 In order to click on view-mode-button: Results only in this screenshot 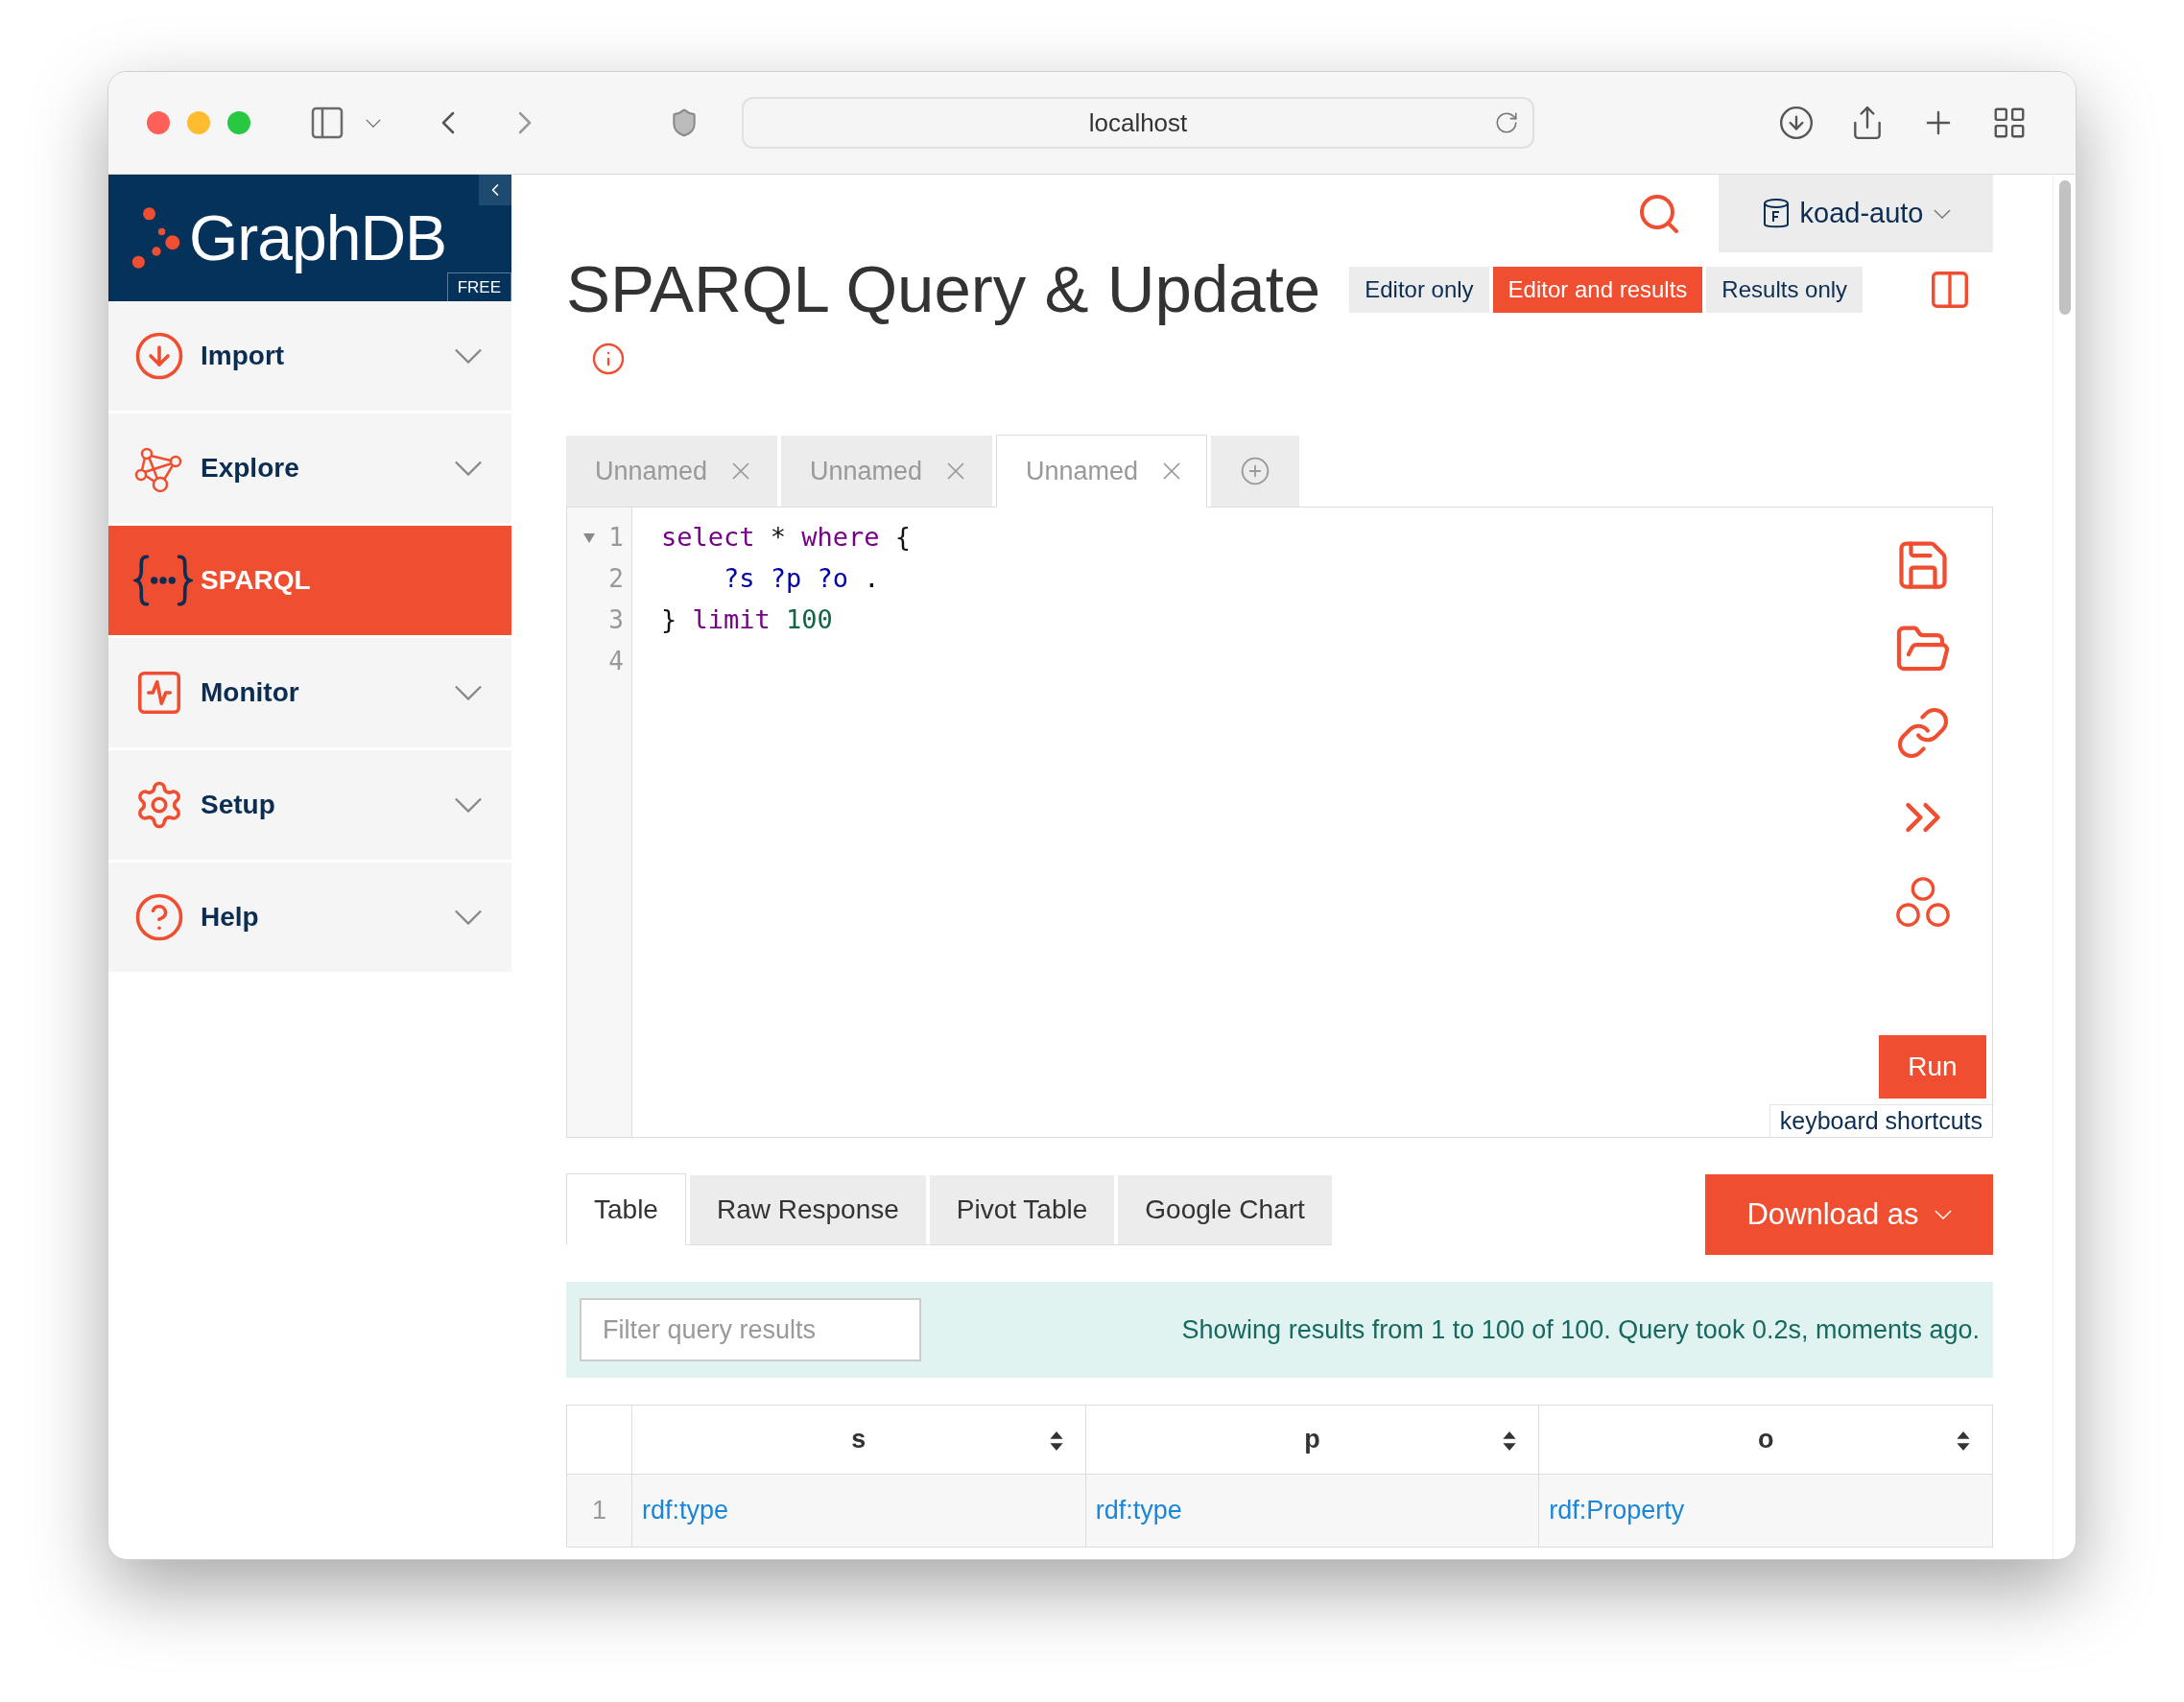, I will do `click(1785, 289)`.